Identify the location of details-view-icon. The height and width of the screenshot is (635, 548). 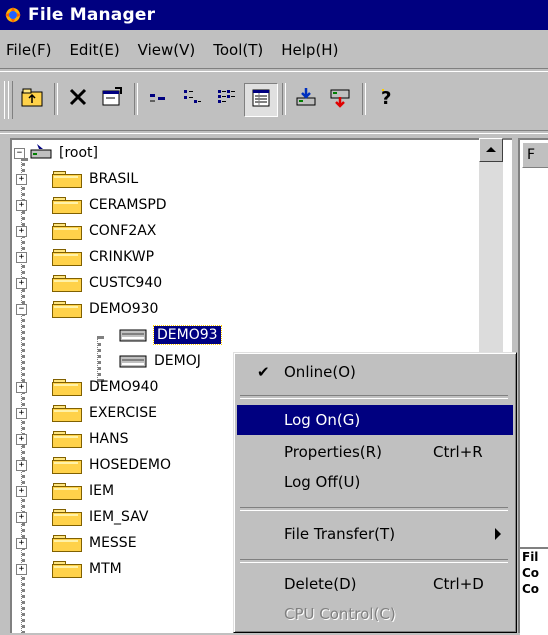
(261, 100).